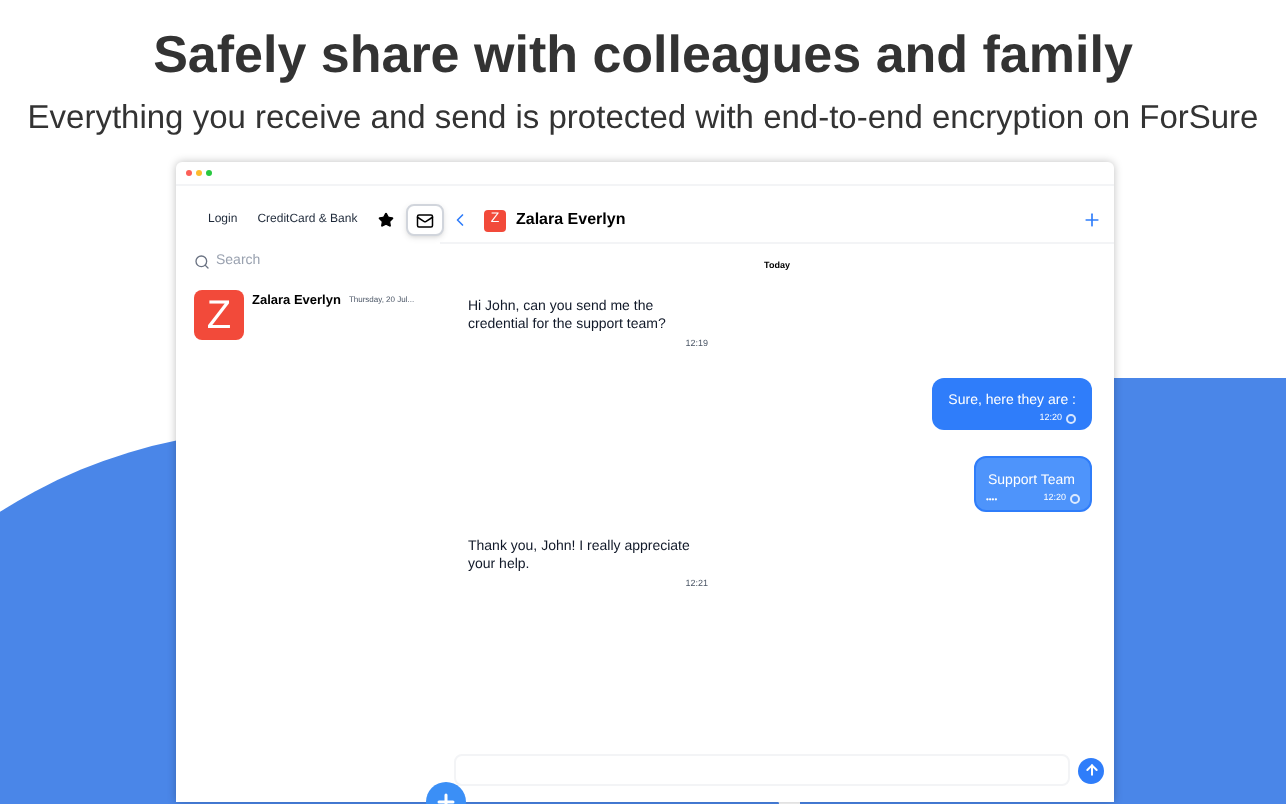 Image resolution: width=1286 pixels, height=804 pixels. What do you see at coordinates (762, 770) in the screenshot?
I see `message-input` at bounding box center [762, 770].